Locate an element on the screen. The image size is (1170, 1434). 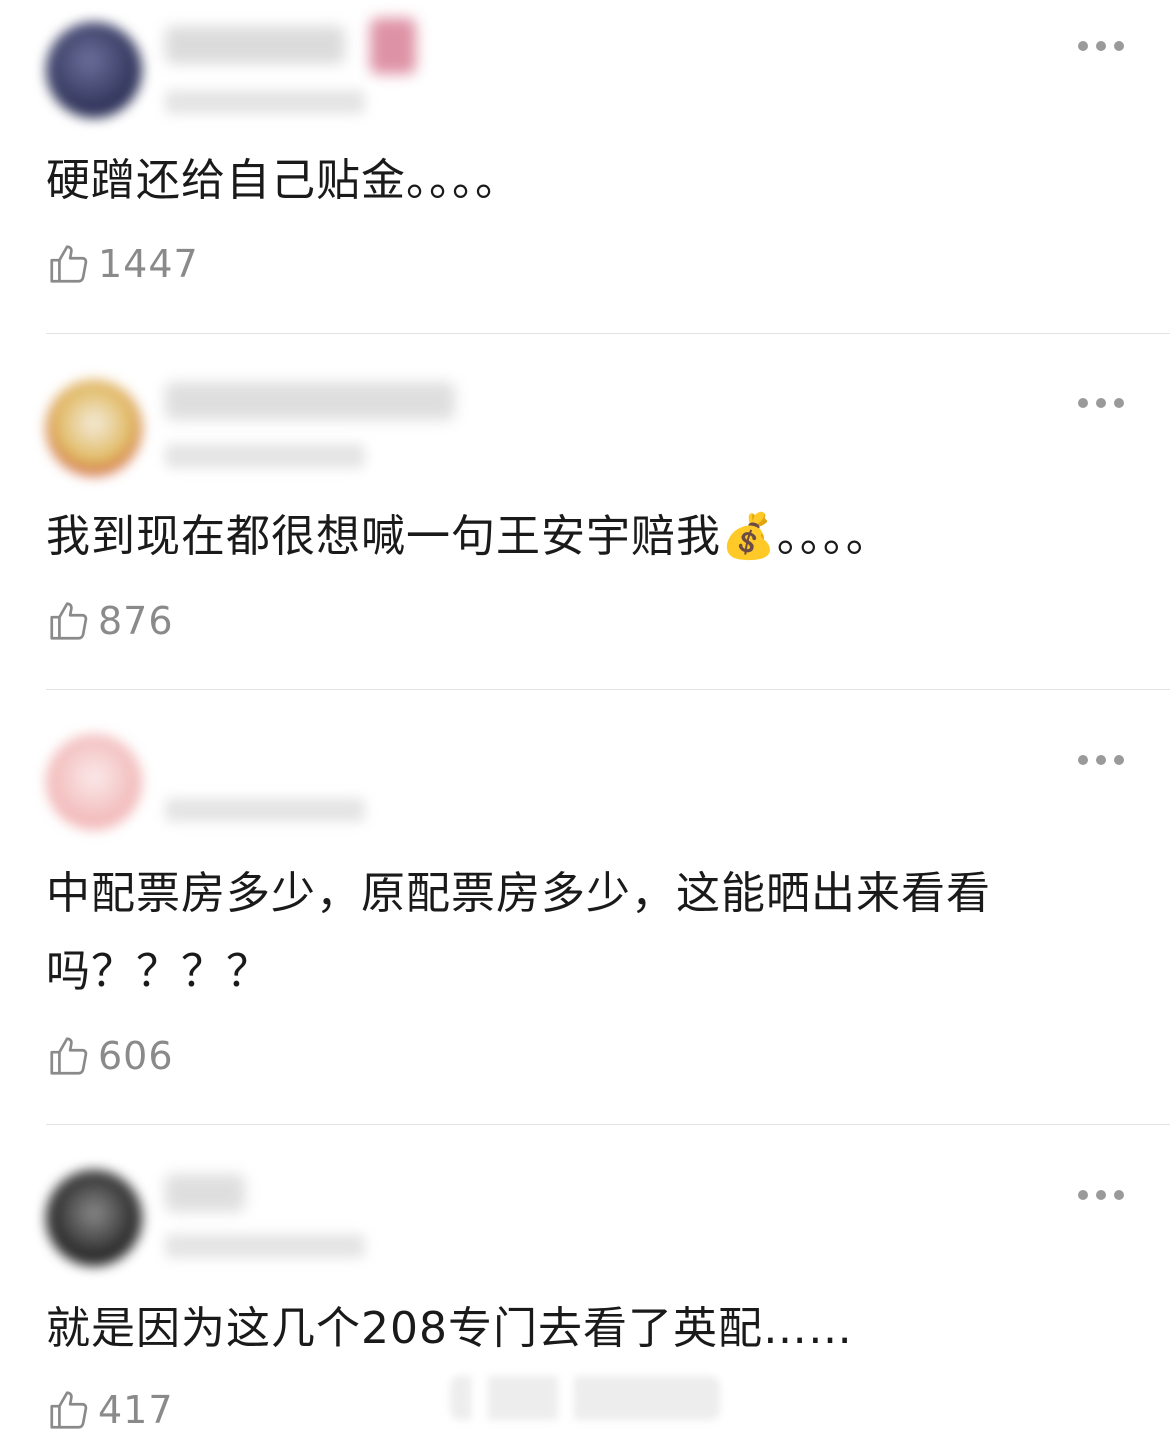
like-count: 417 is located at coordinates (136, 1410).